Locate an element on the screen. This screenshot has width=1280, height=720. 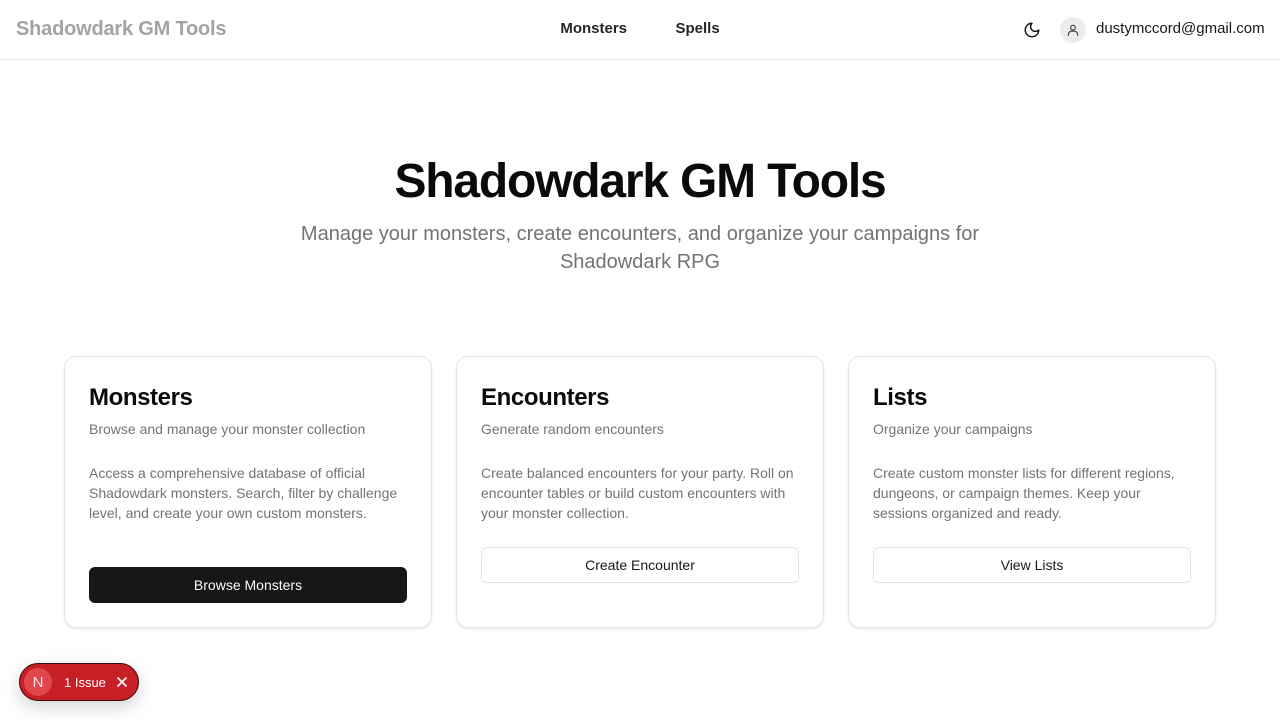
dev-issues-badge: N 1 Issue is located at coordinates (79, 682).